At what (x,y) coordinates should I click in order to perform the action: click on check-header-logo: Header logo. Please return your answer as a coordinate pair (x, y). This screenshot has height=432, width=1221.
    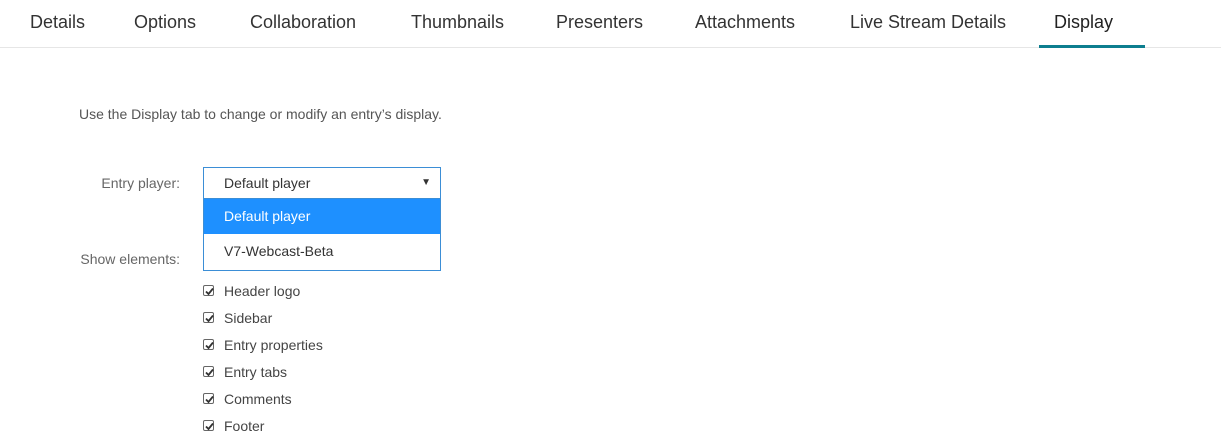
    Looking at the image, I should click on (263, 290).